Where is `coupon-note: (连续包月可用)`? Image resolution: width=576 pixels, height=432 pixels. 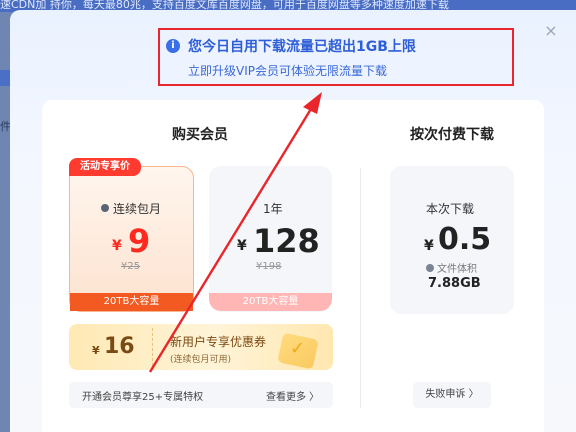 coupon-note: (连续包月可用) is located at coordinates (201, 360).